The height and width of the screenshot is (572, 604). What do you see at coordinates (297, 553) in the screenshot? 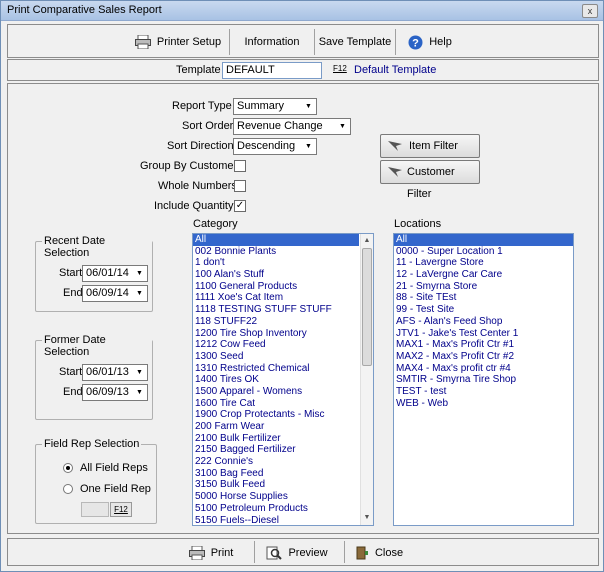
I see `preview-button: Preview` at bounding box center [297, 553].